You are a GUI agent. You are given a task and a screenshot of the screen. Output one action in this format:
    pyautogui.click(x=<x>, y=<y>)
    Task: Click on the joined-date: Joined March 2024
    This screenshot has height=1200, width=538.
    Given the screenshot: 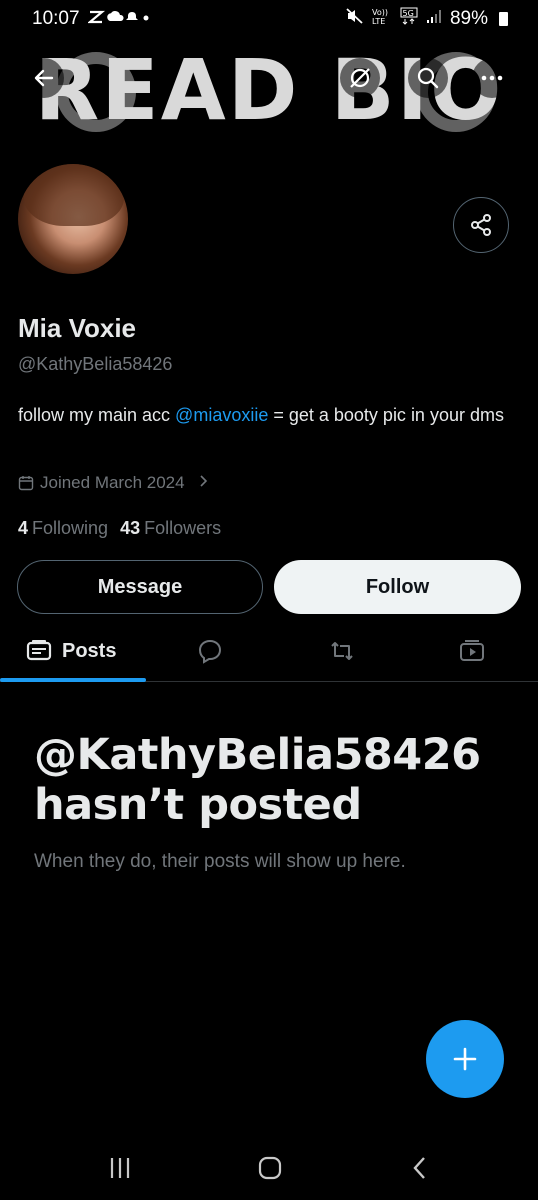 What is the action you would take?
    pyautogui.click(x=113, y=483)
    